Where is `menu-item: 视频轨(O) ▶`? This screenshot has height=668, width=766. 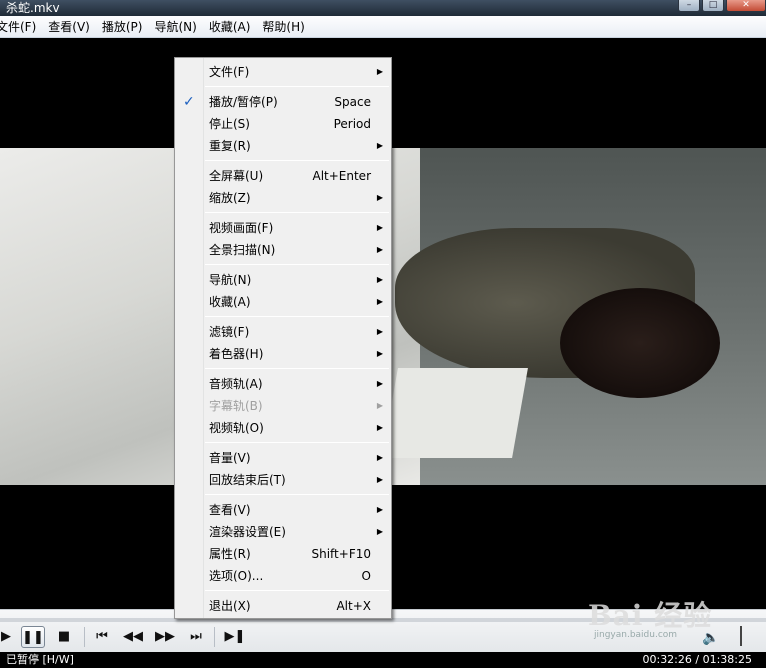
menu-item: 视频轨(O) ▶ is located at coordinates (283, 428).